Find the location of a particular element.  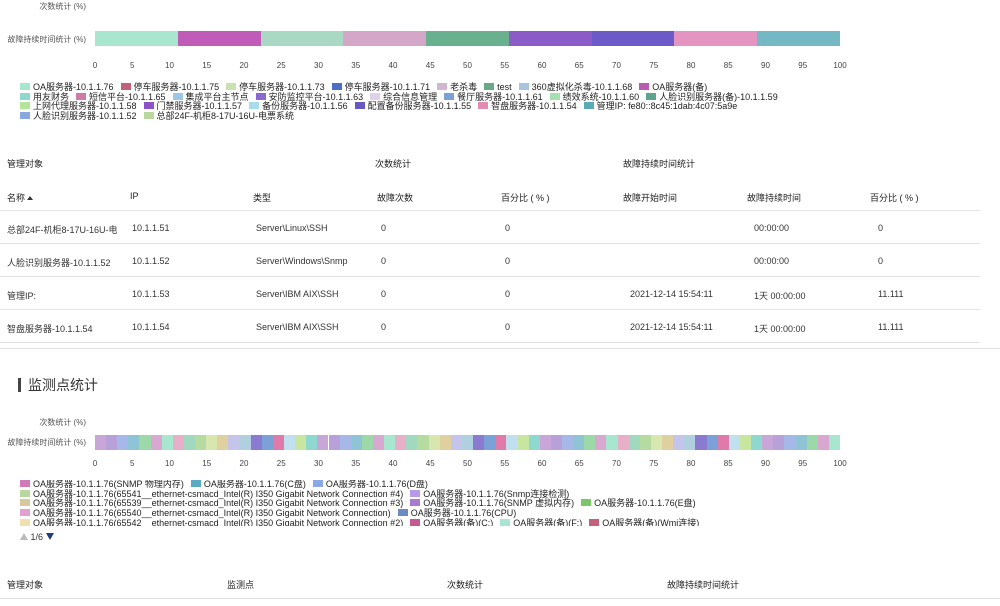

chart2-legend-item: OA服务器(备)(C:) is located at coordinates (451, 522).